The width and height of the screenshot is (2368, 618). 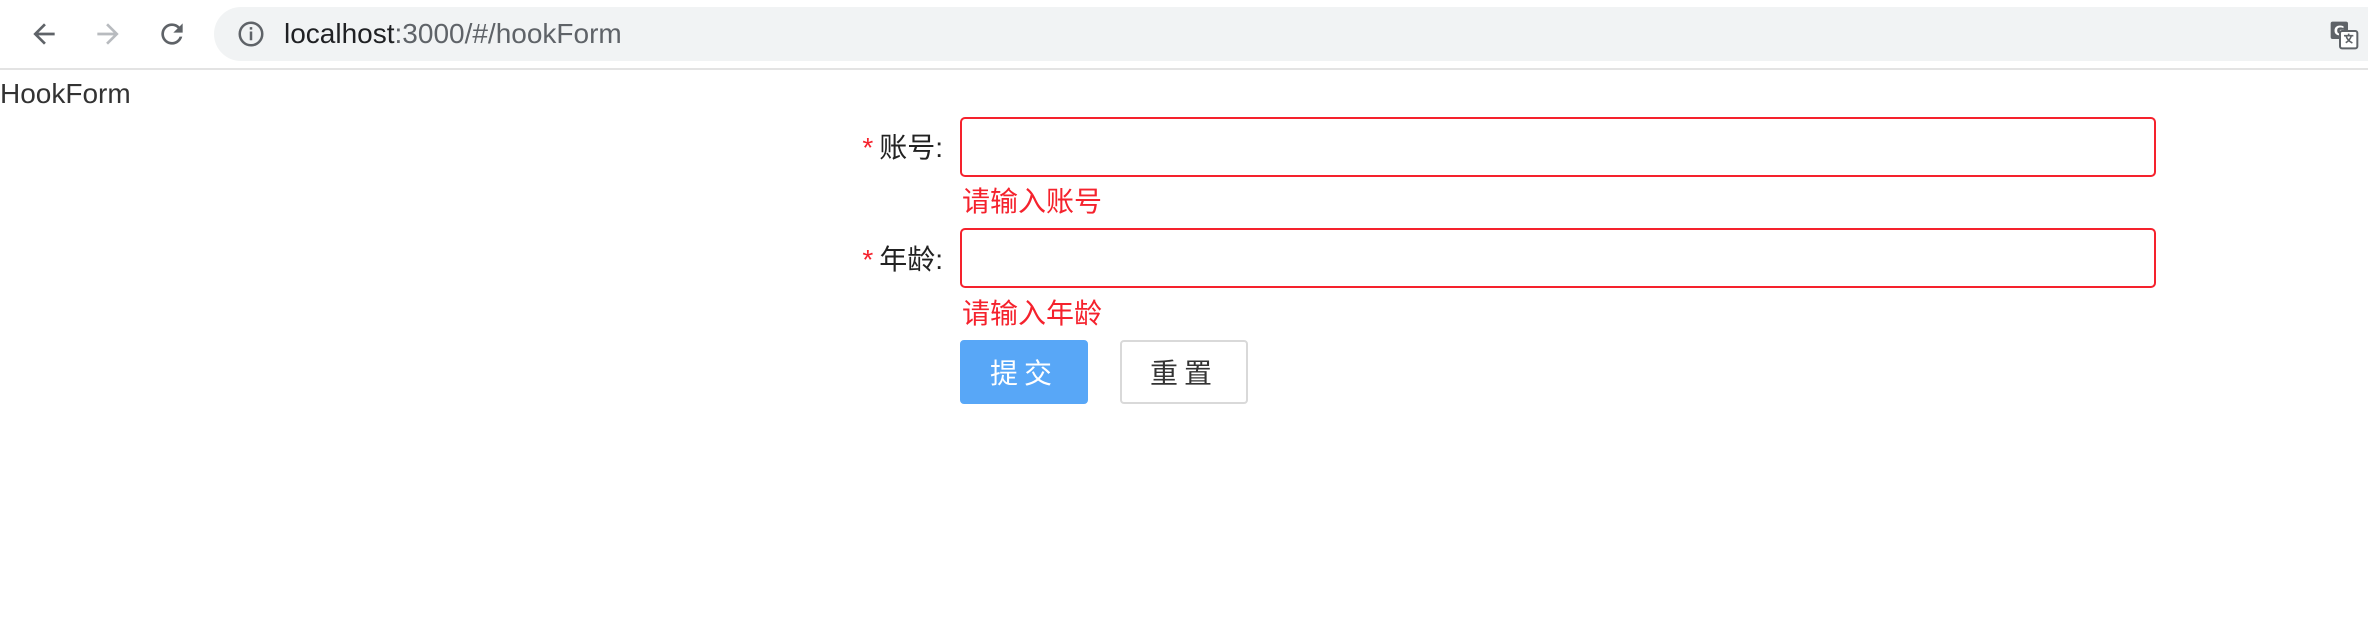 What do you see at coordinates (251, 34) in the screenshot?
I see `info-icon` at bounding box center [251, 34].